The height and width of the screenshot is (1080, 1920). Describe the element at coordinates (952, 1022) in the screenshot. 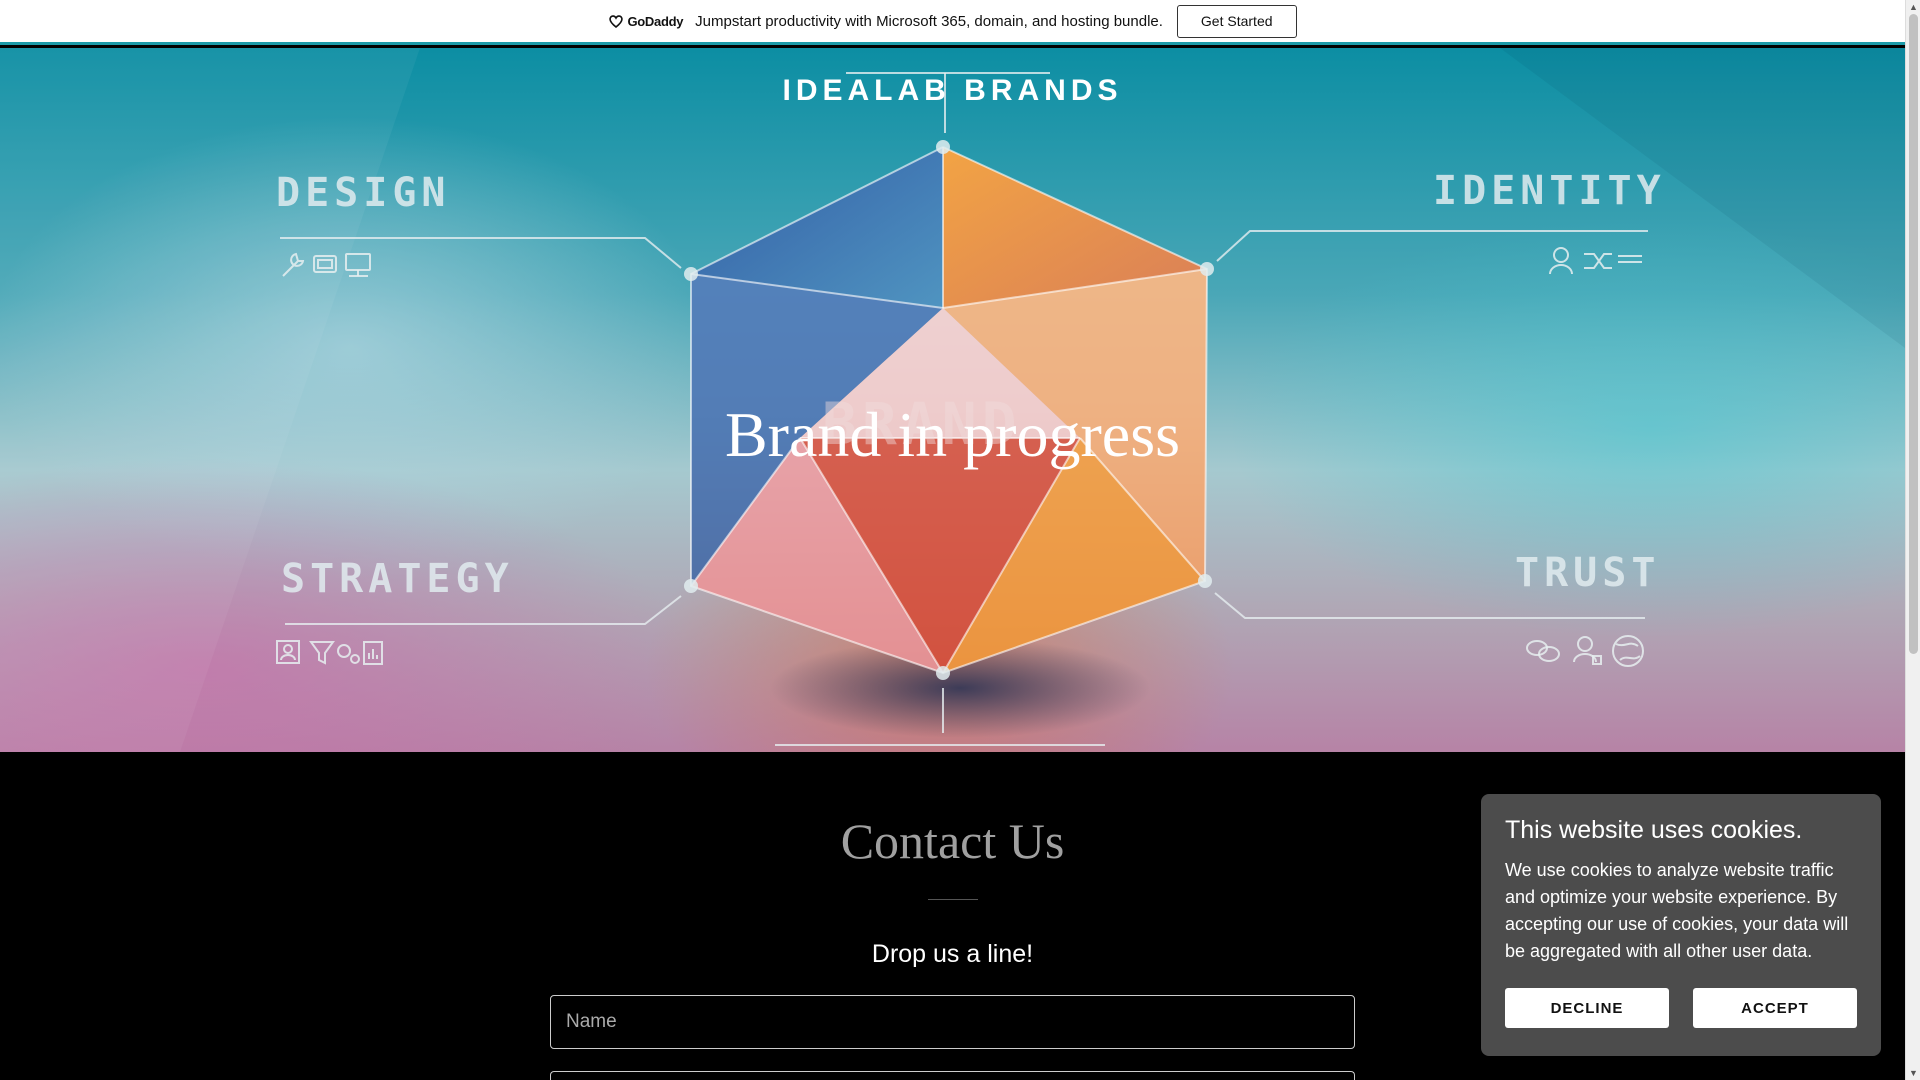

I see `name-input` at that location.